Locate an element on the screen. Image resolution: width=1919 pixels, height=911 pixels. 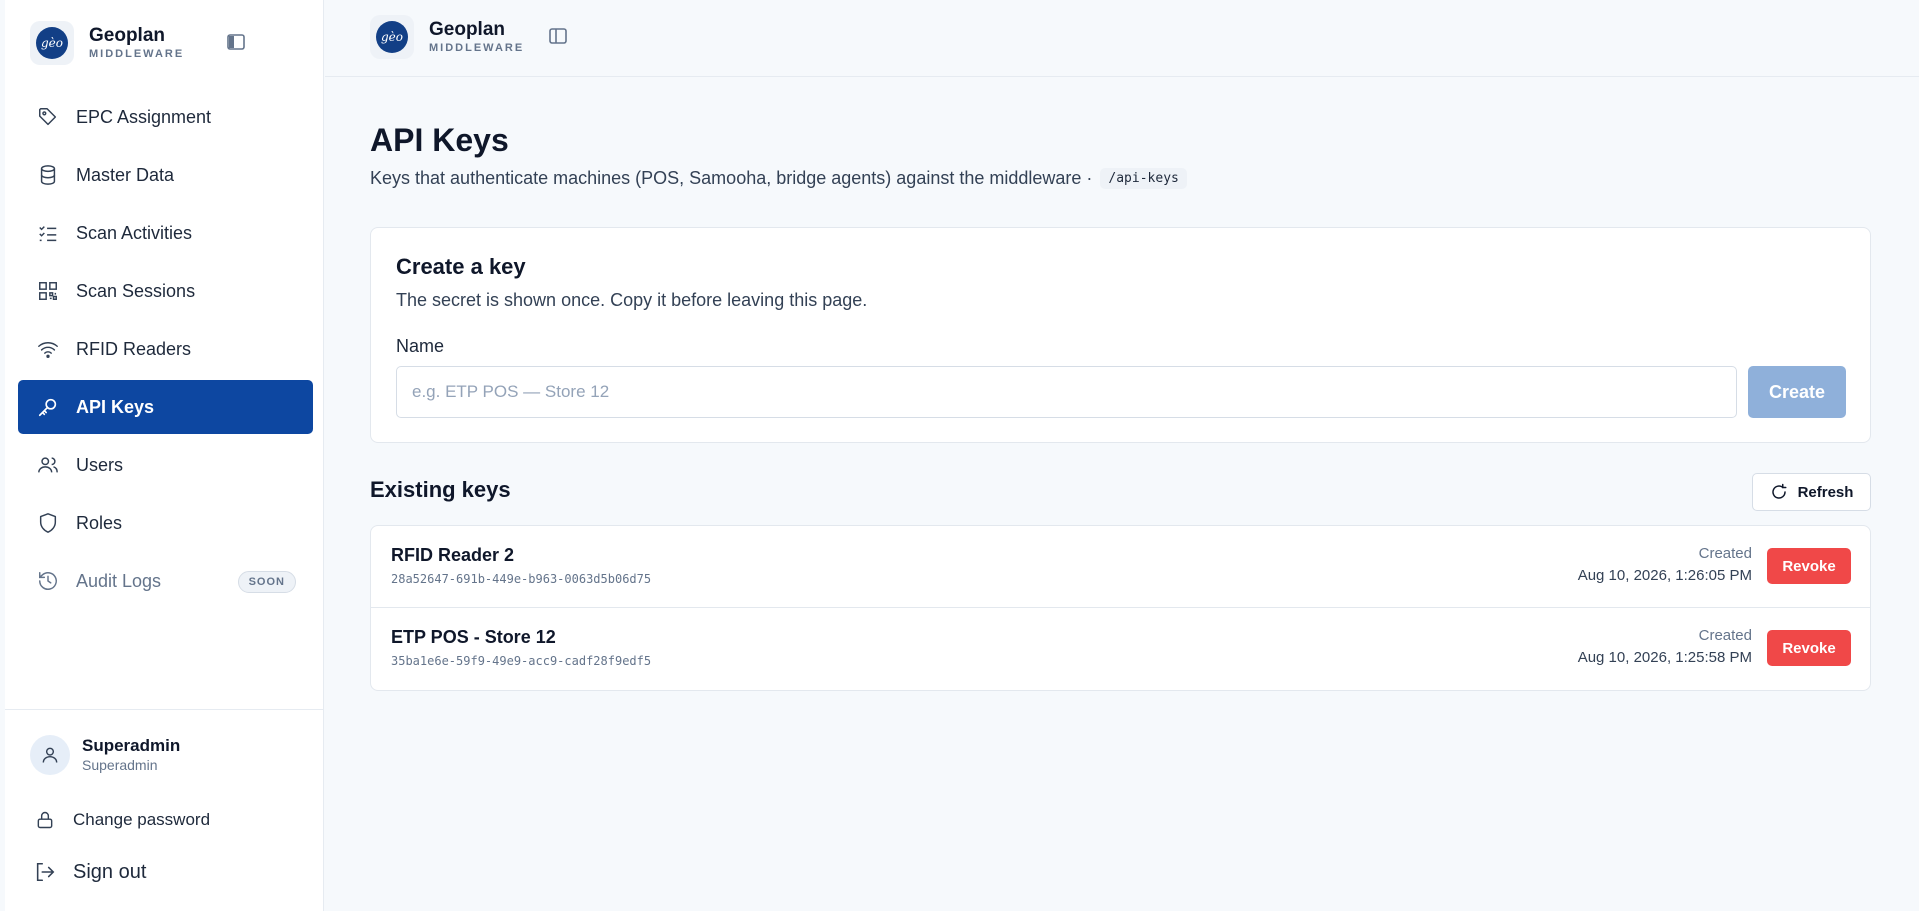
sidebar-item-label: API Keys is located at coordinates (115, 406).